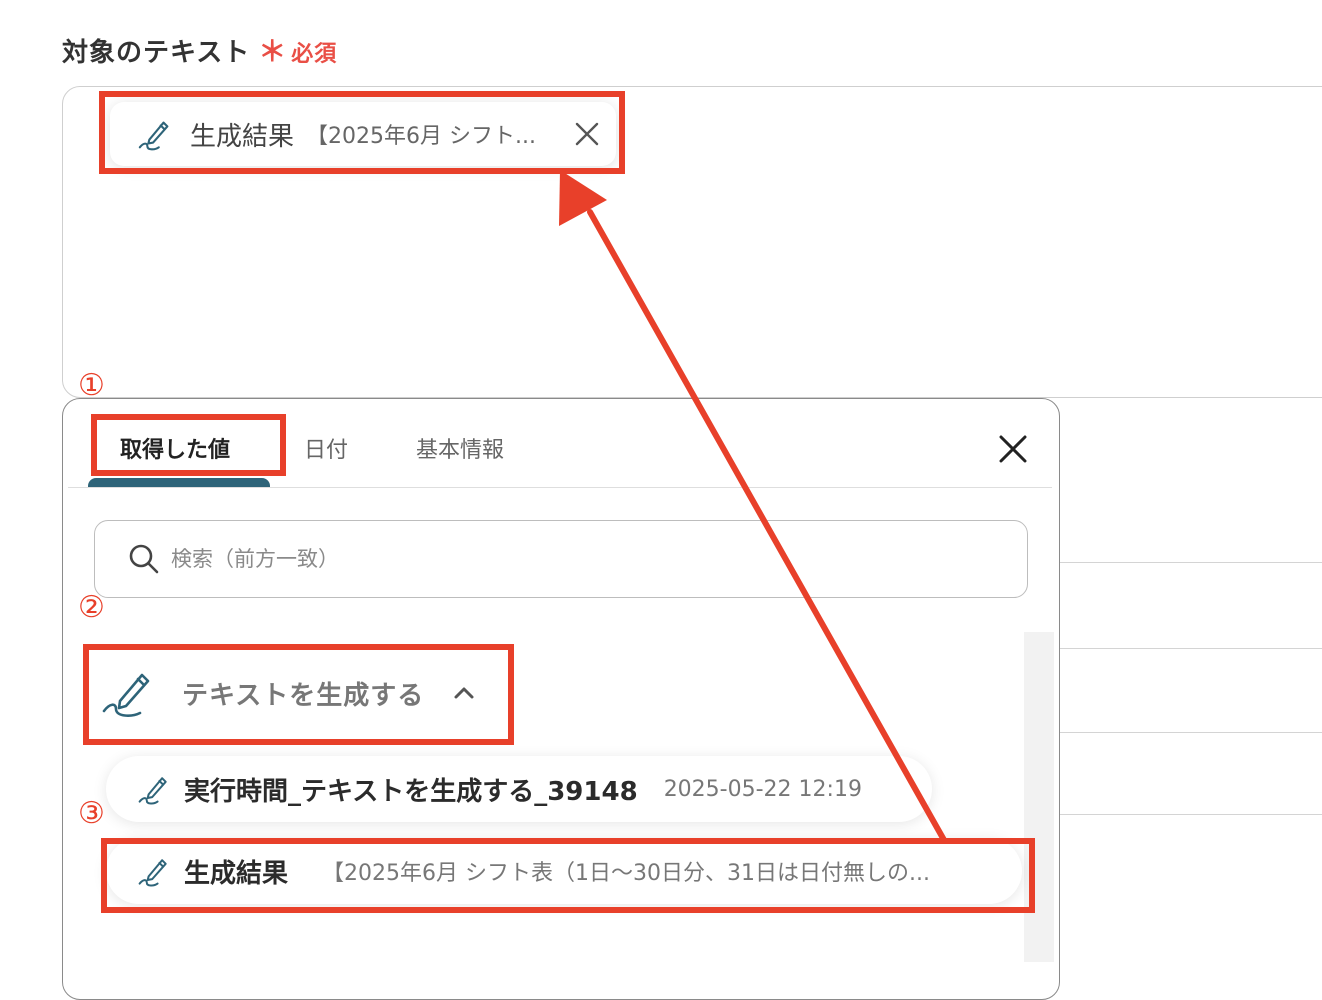 The width and height of the screenshot is (1322, 1000). Describe the element at coordinates (91, 607) in the screenshot. I see `step-number: ②` at that location.